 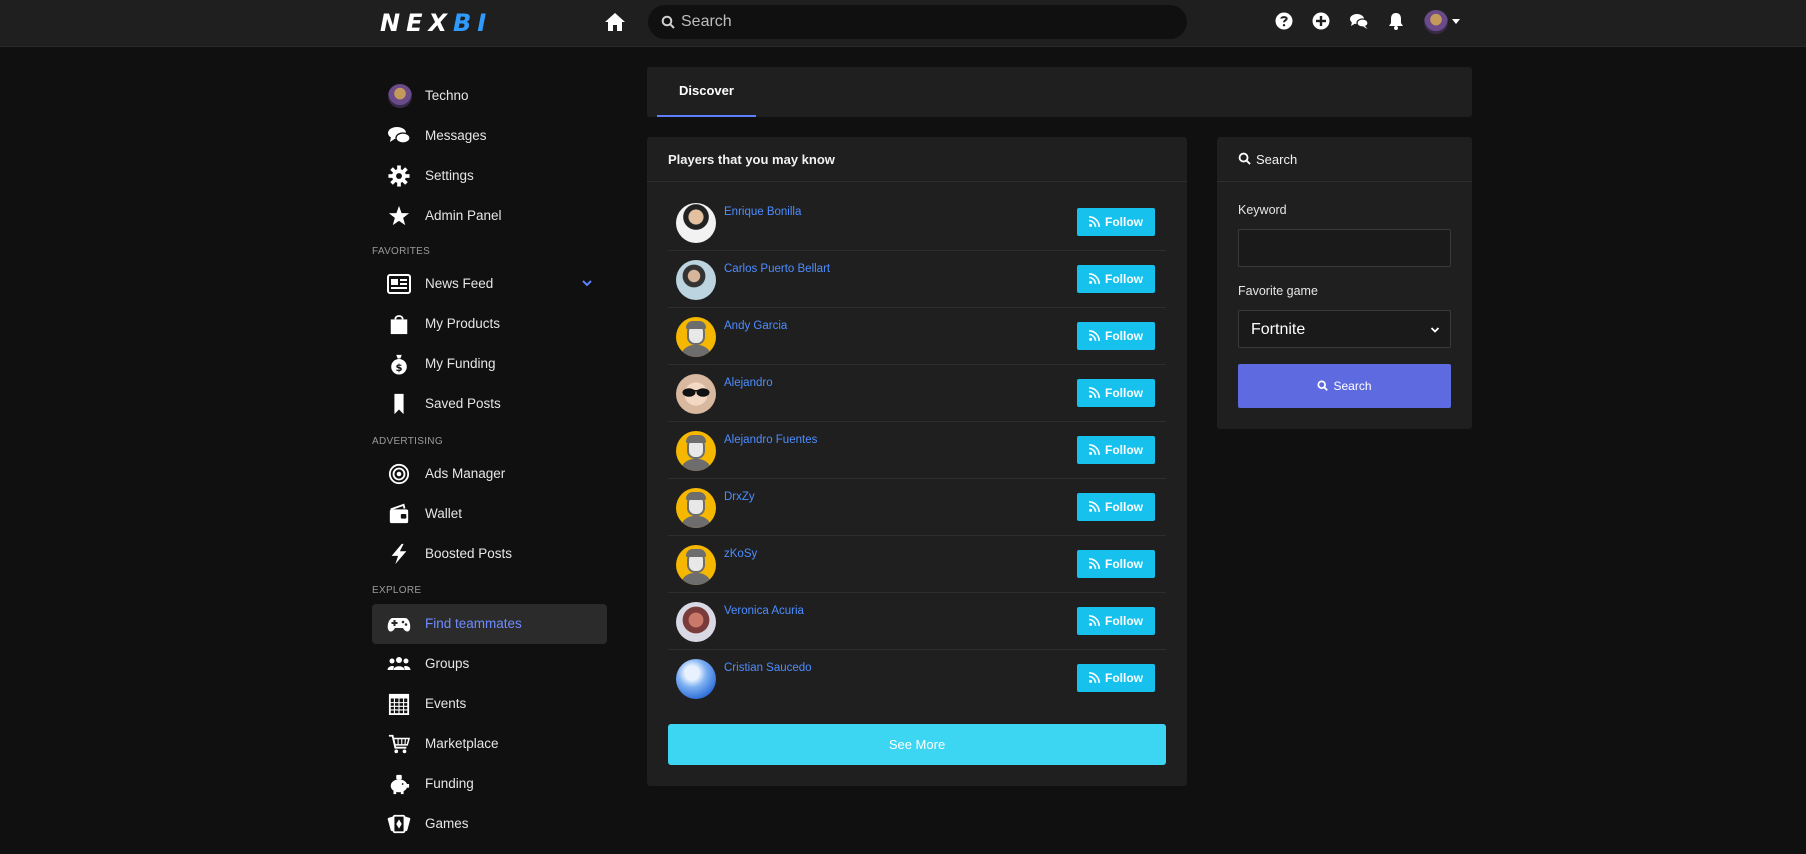 What do you see at coordinates (748, 383) in the screenshot?
I see `player-name-link: Alejandro` at bounding box center [748, 383].